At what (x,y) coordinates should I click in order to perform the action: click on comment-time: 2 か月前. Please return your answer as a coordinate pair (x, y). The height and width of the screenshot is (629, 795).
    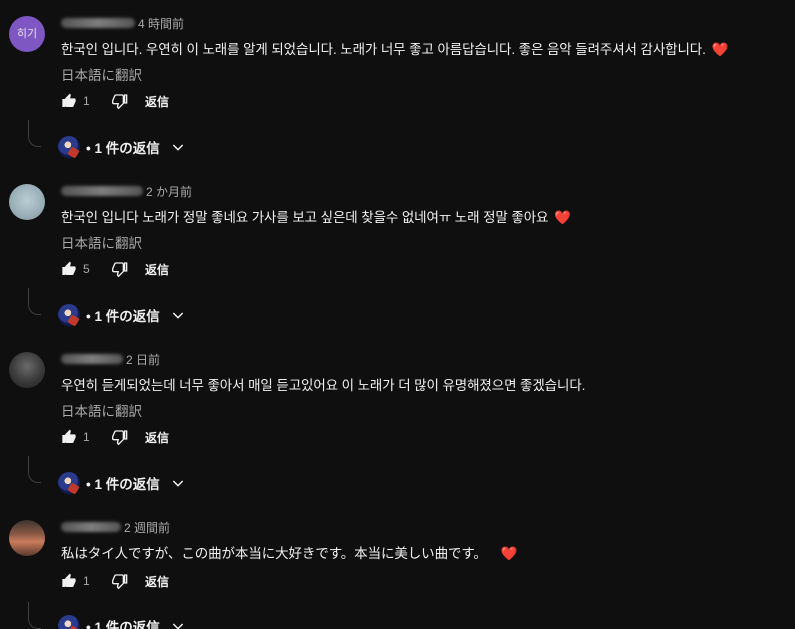
    Looking at the image, I should click on (169, 191).